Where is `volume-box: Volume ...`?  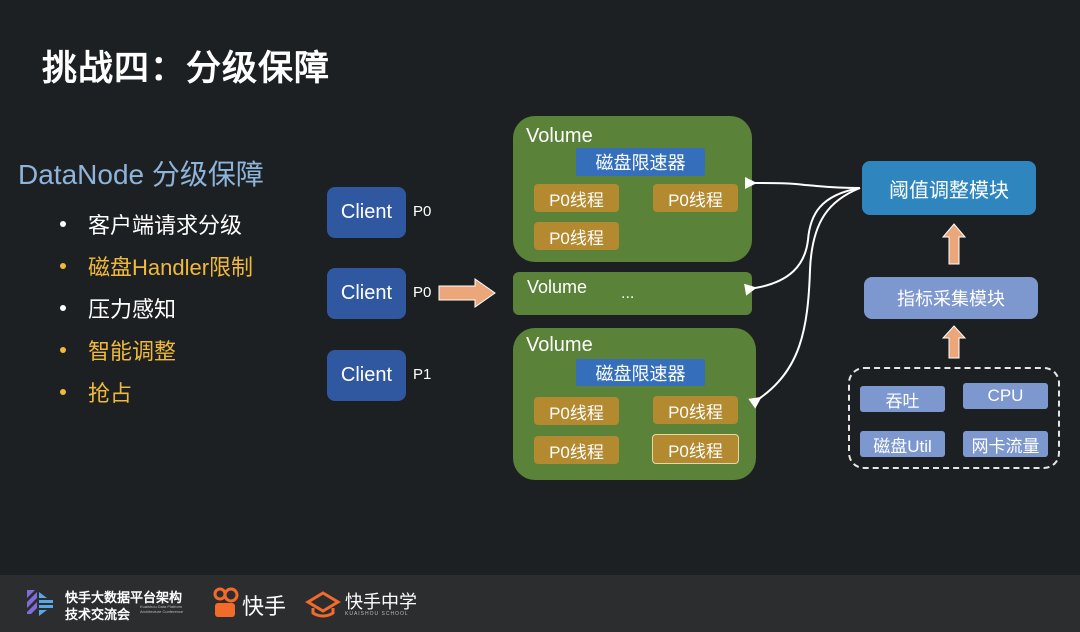 volume-box: Volume ... is located at coordinates (632, 293).